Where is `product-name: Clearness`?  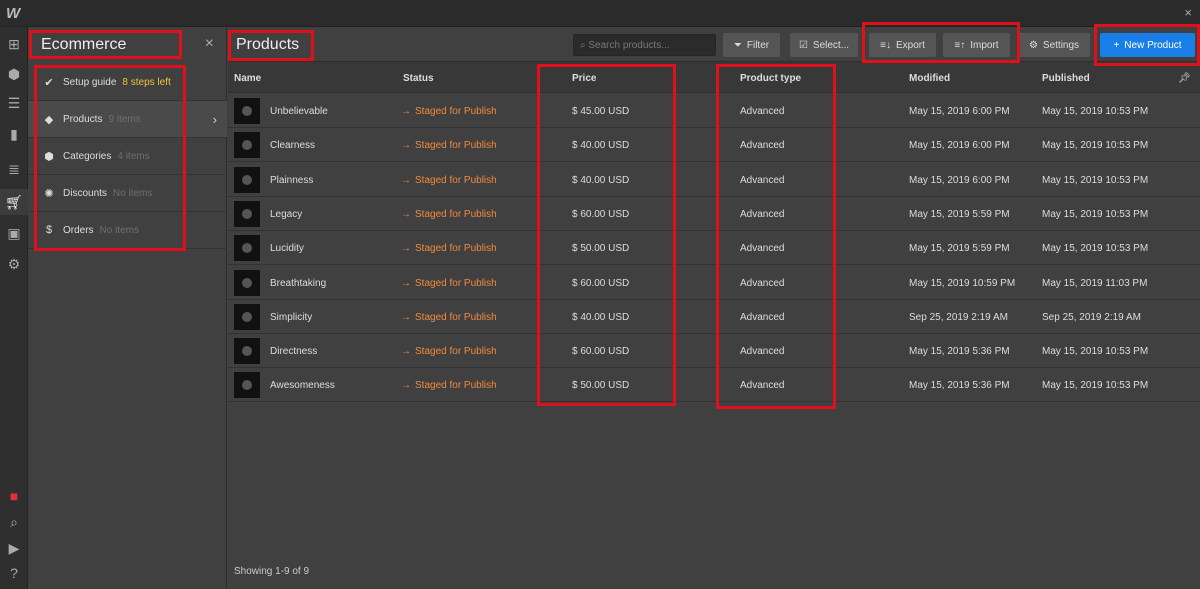 product-name: Clearness is located at coordinates (293, 146).